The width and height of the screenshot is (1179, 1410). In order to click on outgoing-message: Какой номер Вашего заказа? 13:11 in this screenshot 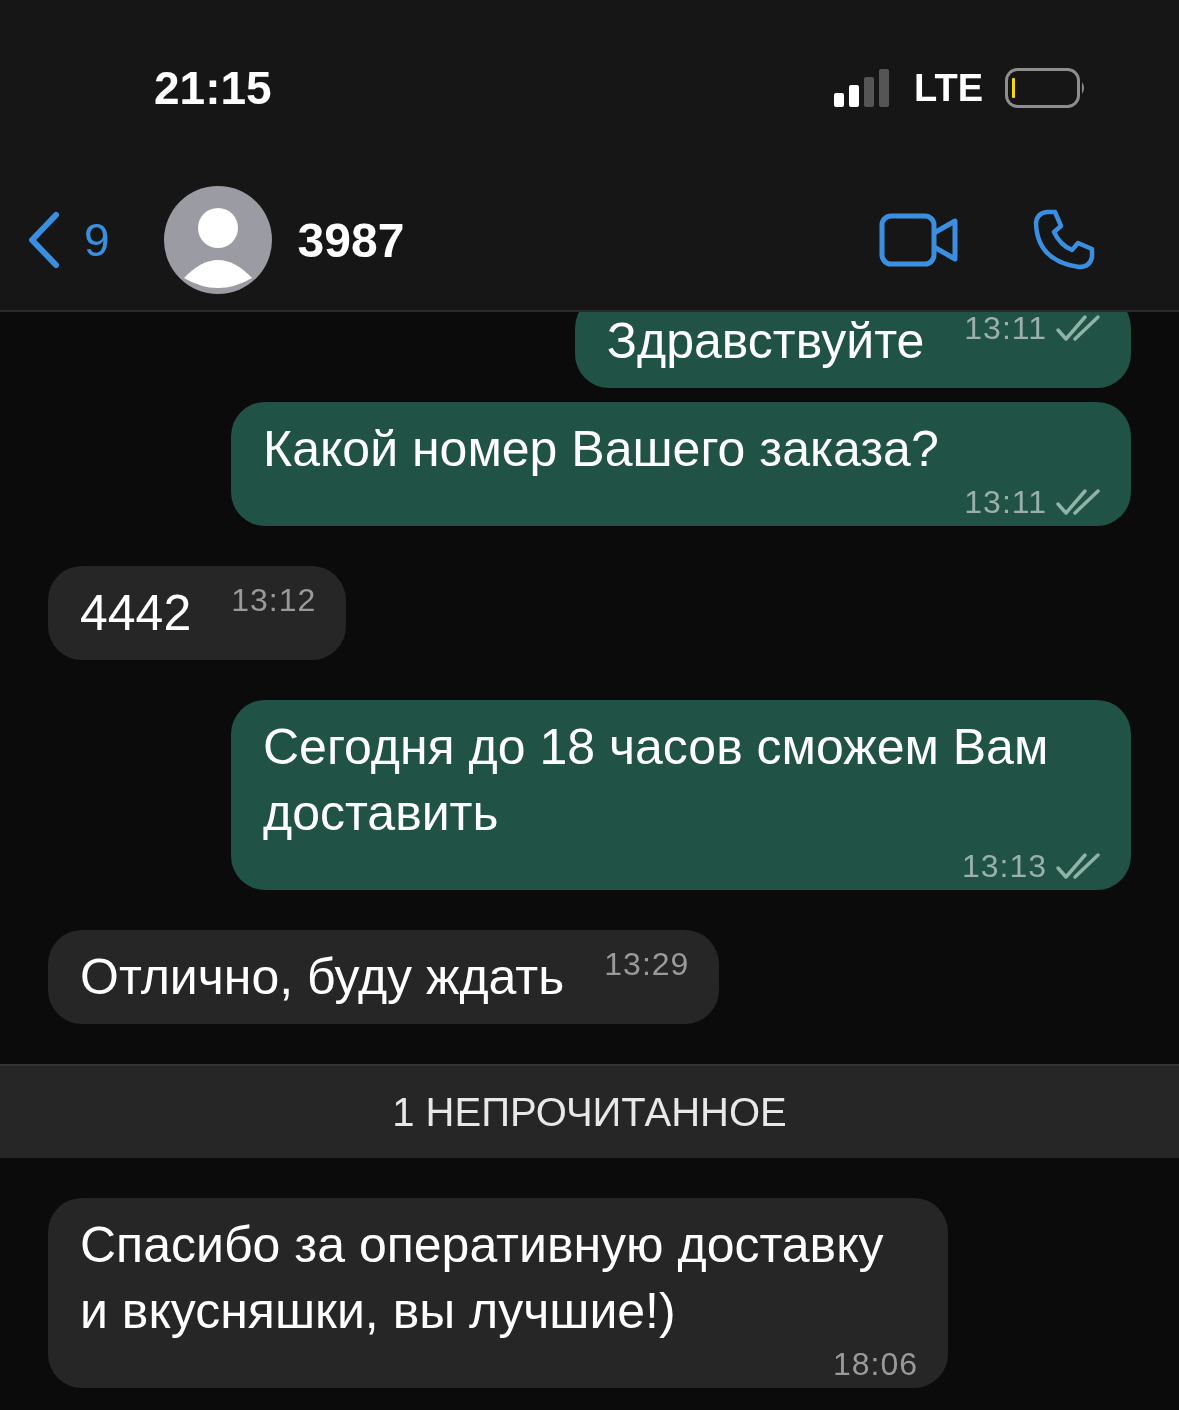, I will do `click(681, 464)`.